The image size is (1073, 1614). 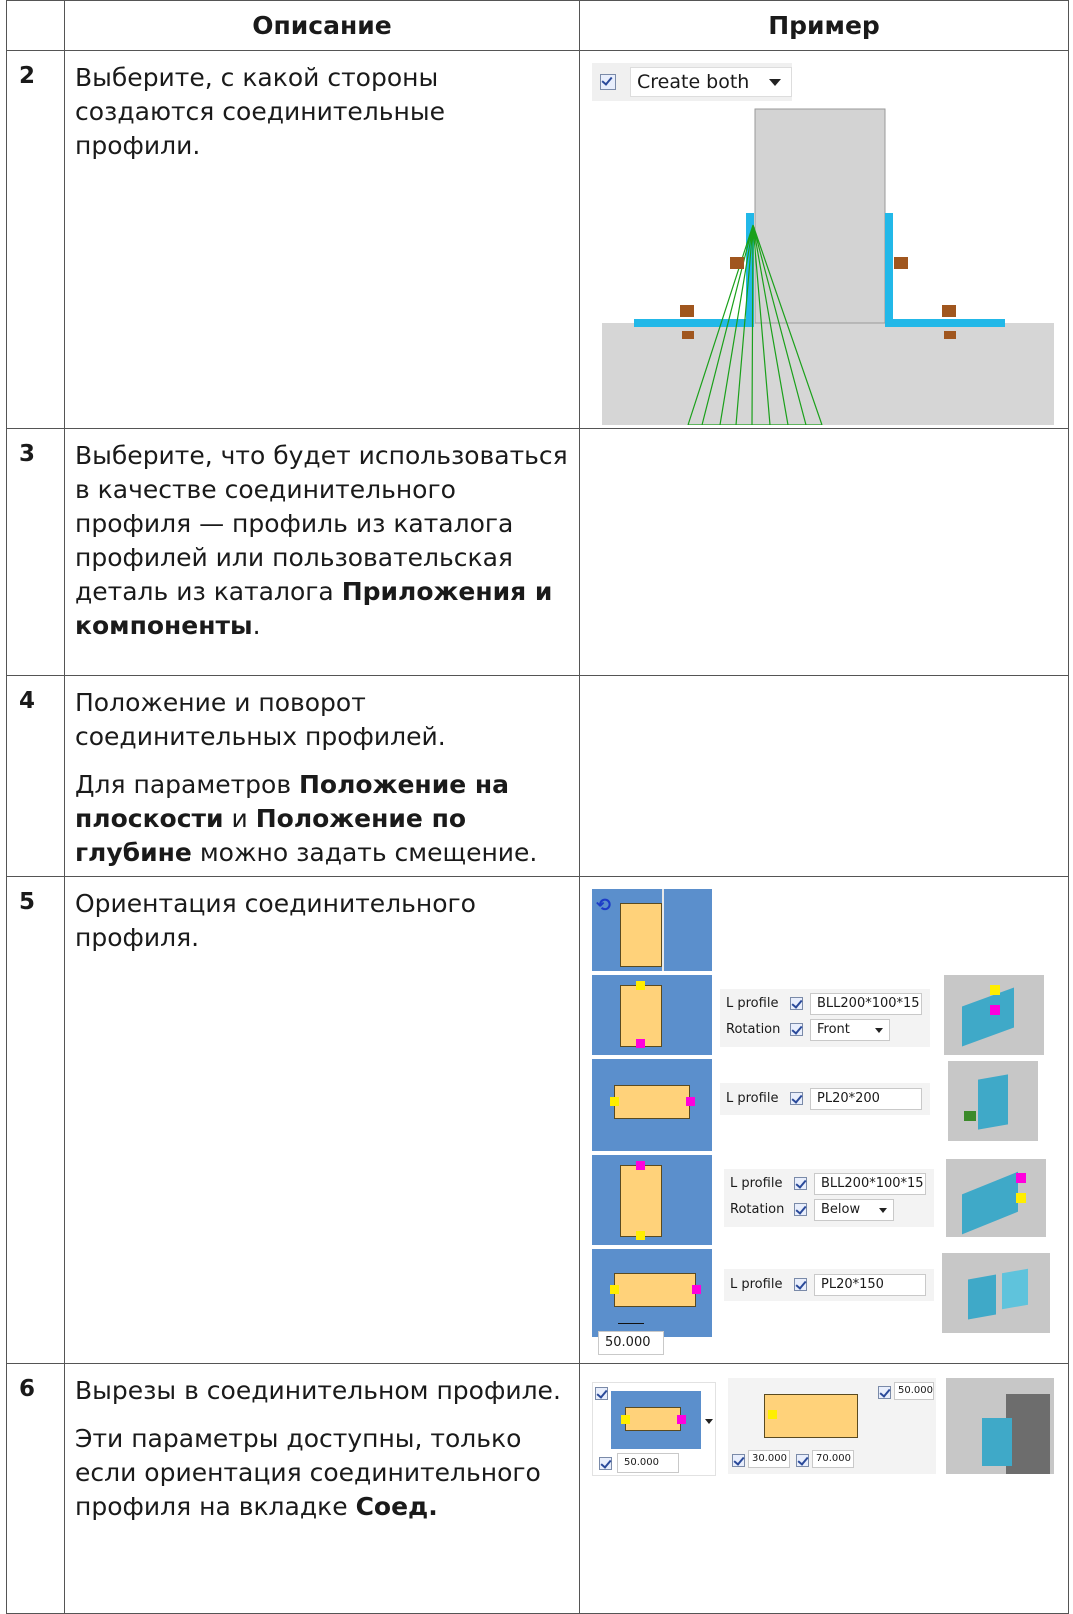 What do you see at coordinates (187, 784) in the screenshot?
I see `text-segment: Для параметров` at bounding box center [187, 784].